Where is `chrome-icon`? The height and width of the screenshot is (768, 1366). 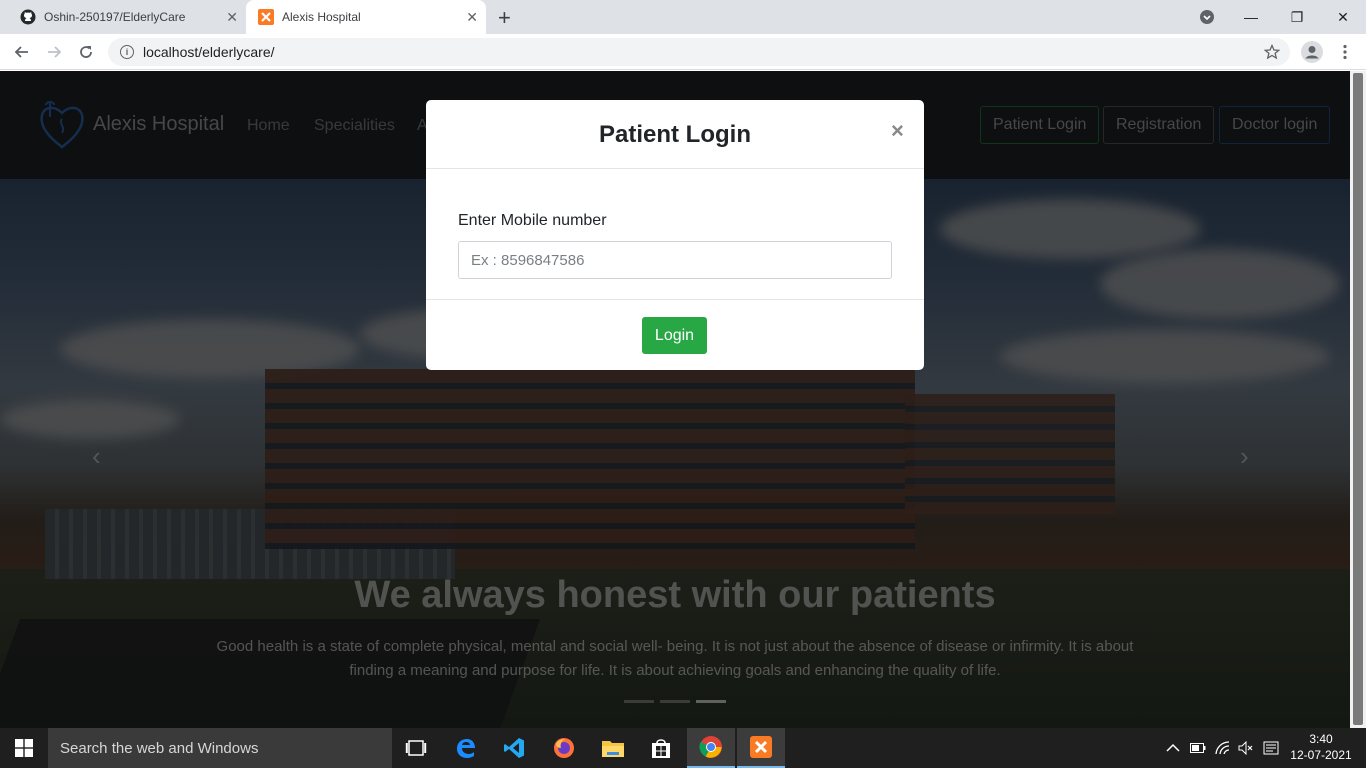 chrome-icon is located at coordinates (711, 748).